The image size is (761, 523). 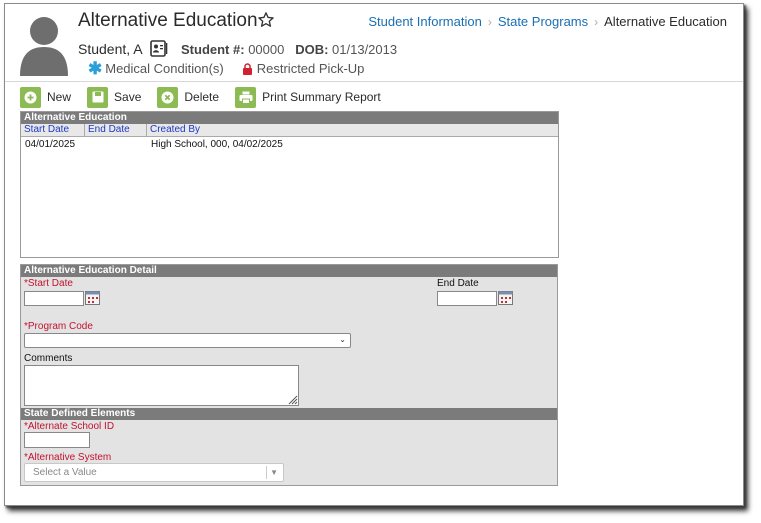 I want to click on resize-grip-icon, so click(x=292, y=399).